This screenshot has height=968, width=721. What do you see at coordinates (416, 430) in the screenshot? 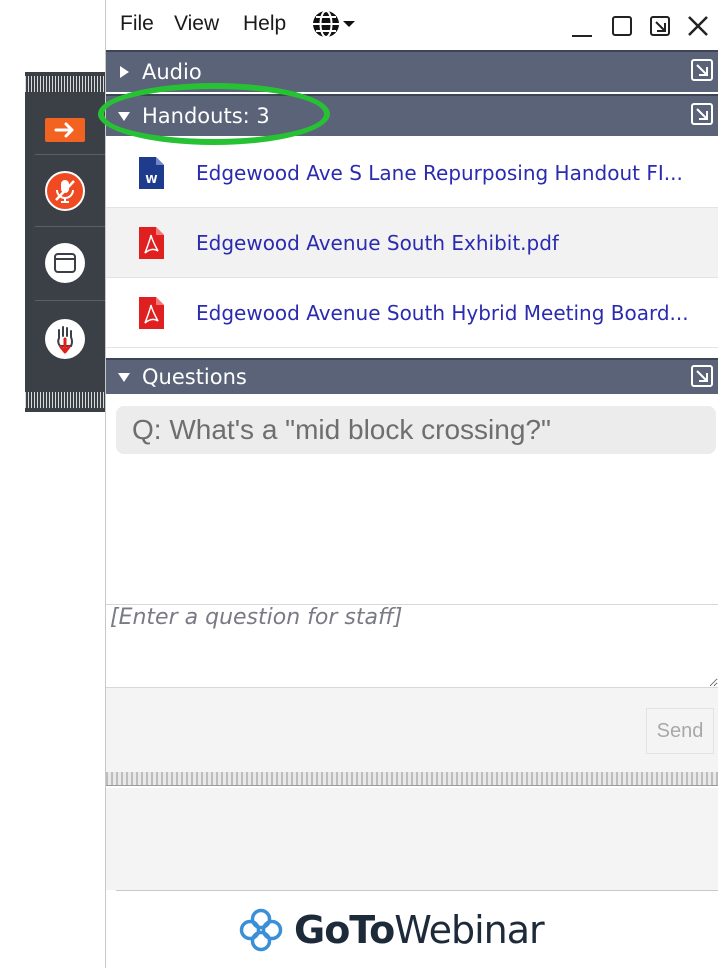
I see `question-item: Q: What's a "mid block crossing?"` at bounding box center [416, 430].